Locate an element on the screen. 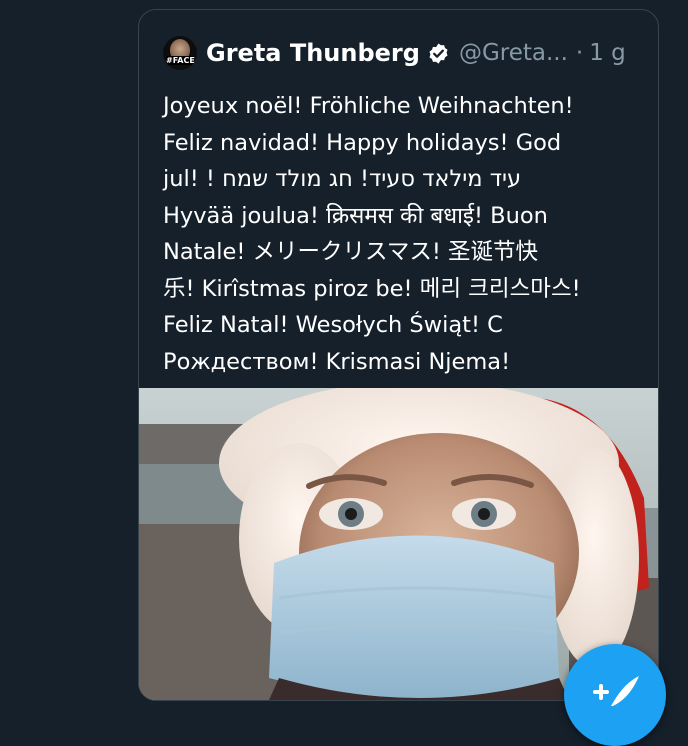  author-name: Greta Thunberg is located at coordinates (313, 53).